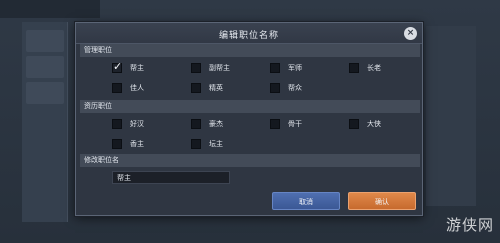  I want to click on confirm-button: 确认, so click(382, 201).